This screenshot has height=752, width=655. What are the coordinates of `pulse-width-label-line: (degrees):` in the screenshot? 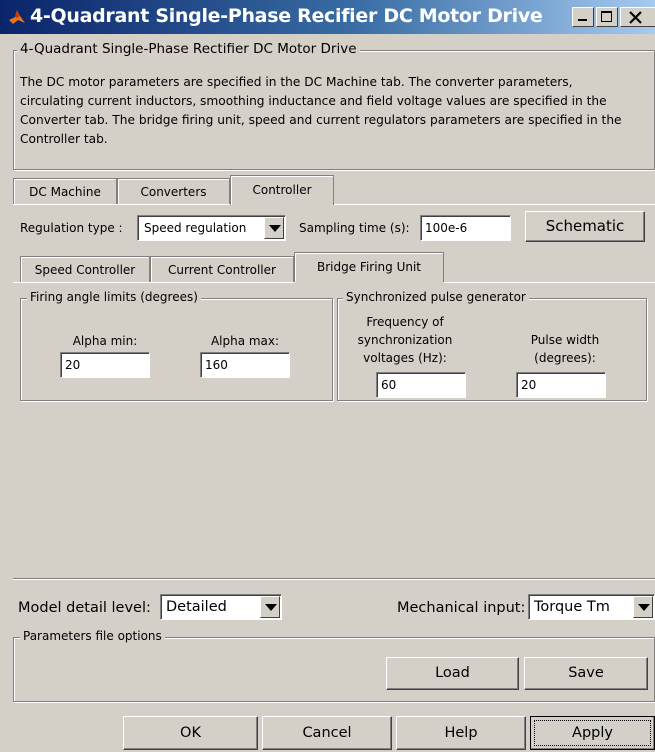 It's located at (565, 358).